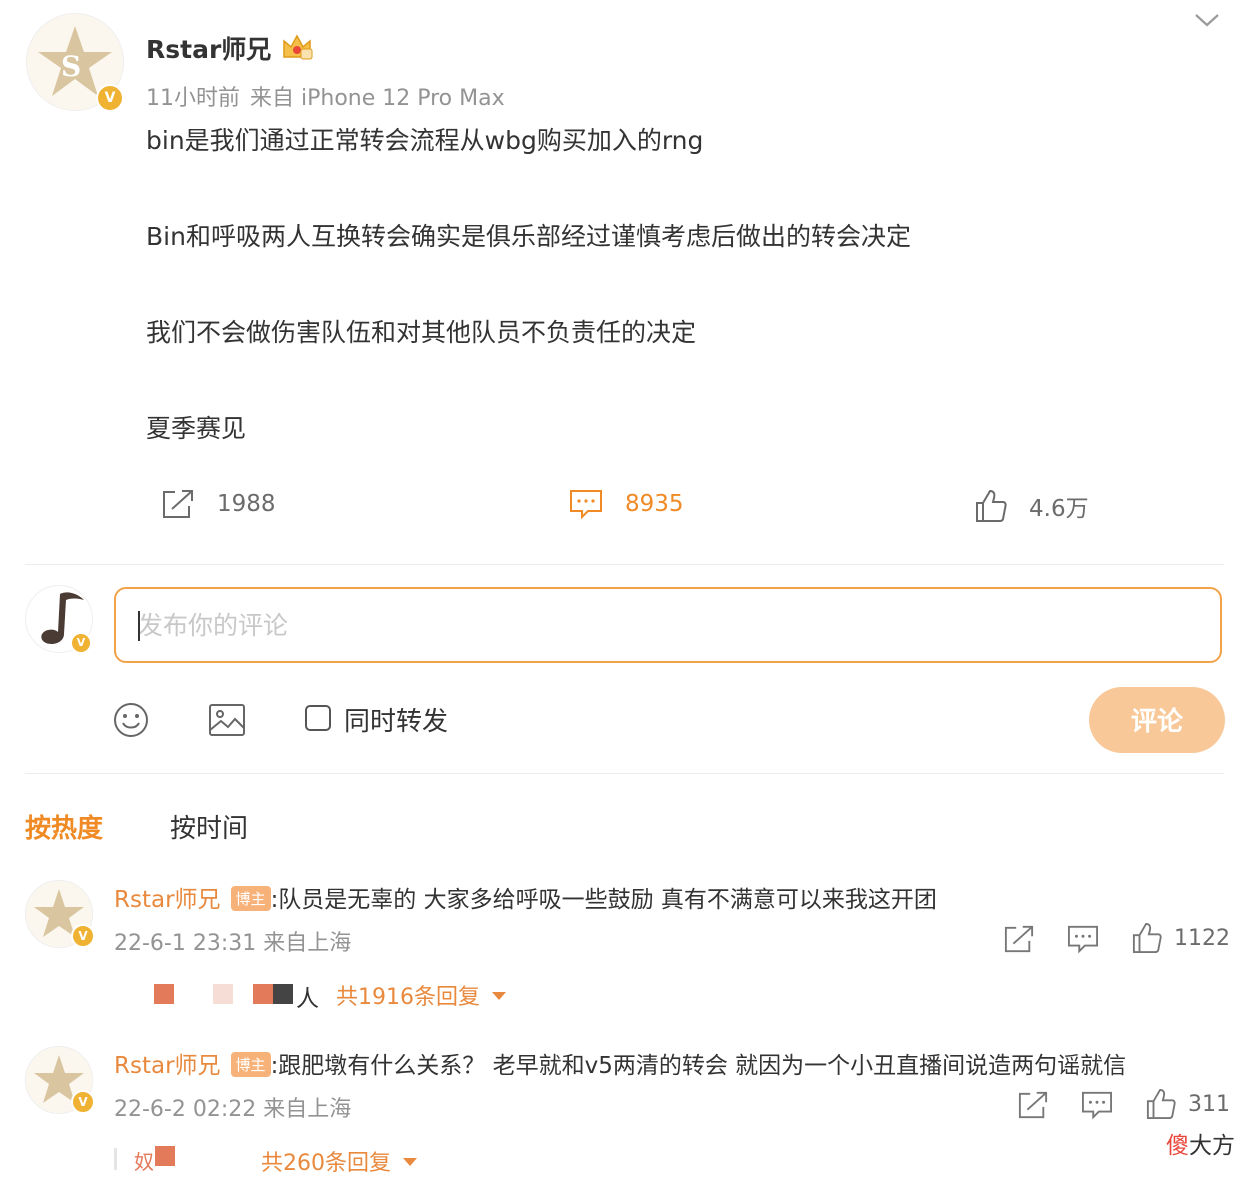  What do you see at coordinates (408, 997) in the screenshot?
I see `reply-summary-text: 共1916条回复` at bounding box center [408, 997].